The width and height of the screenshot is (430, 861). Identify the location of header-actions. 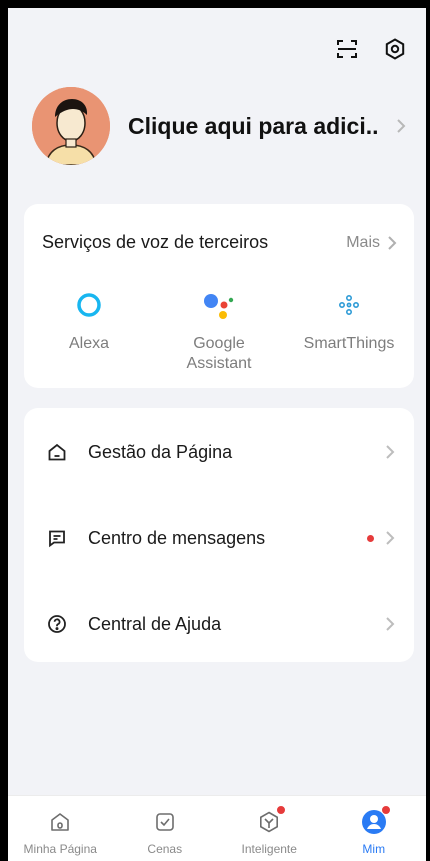
(371, 49).